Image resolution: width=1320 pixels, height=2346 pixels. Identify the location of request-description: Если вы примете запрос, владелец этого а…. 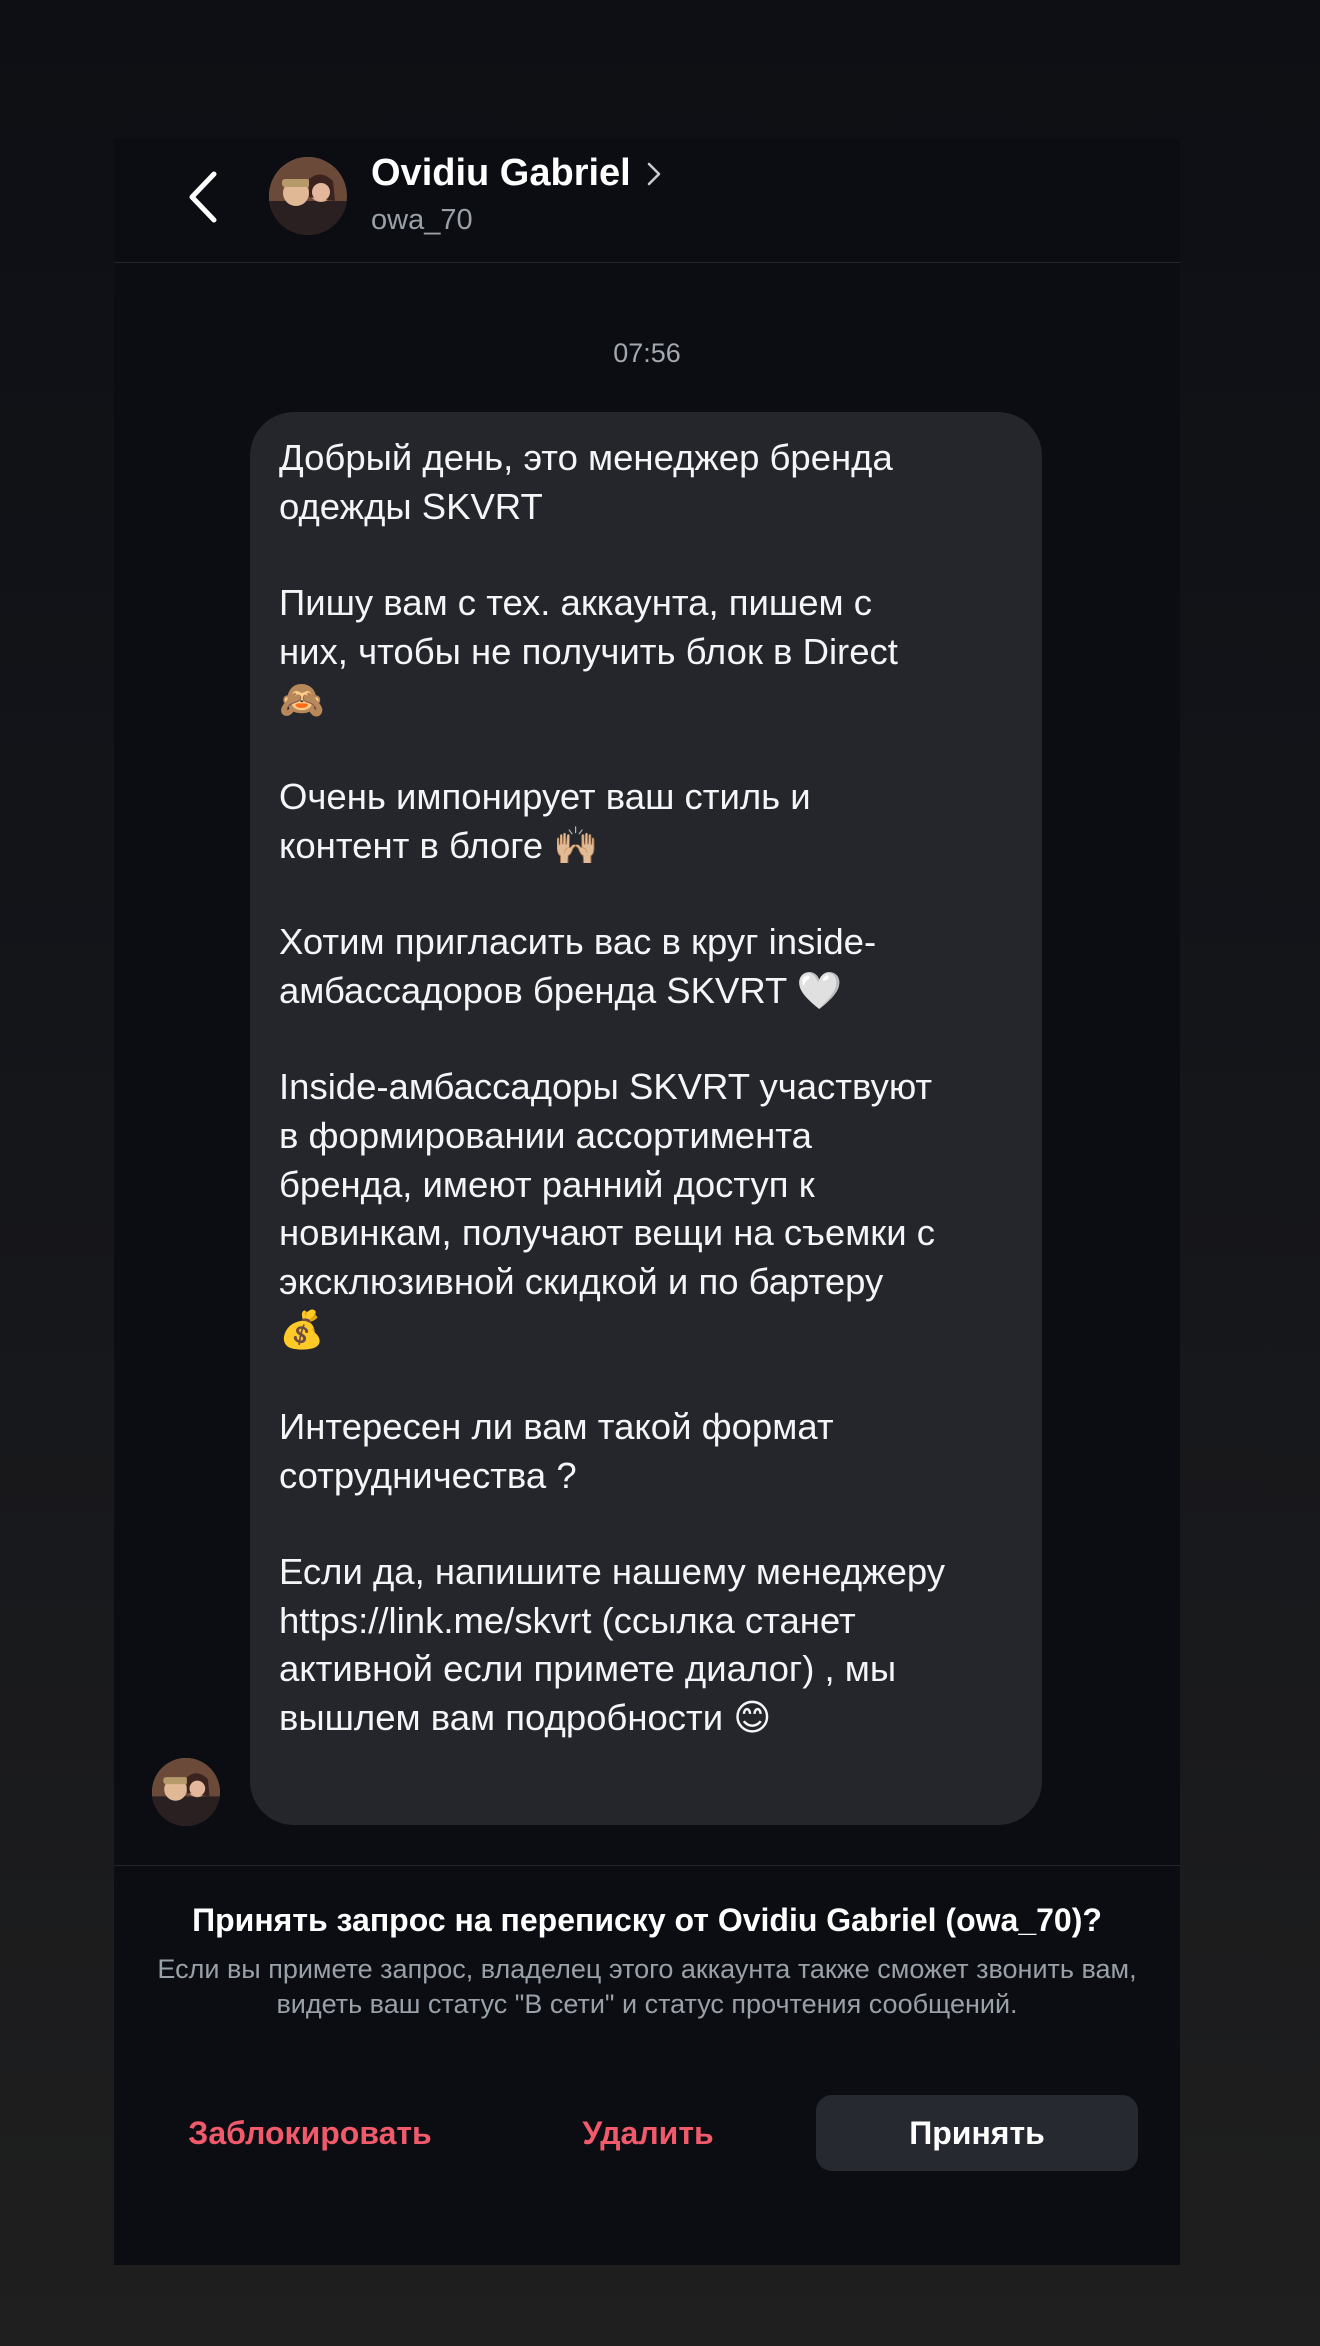
(647, 1986).